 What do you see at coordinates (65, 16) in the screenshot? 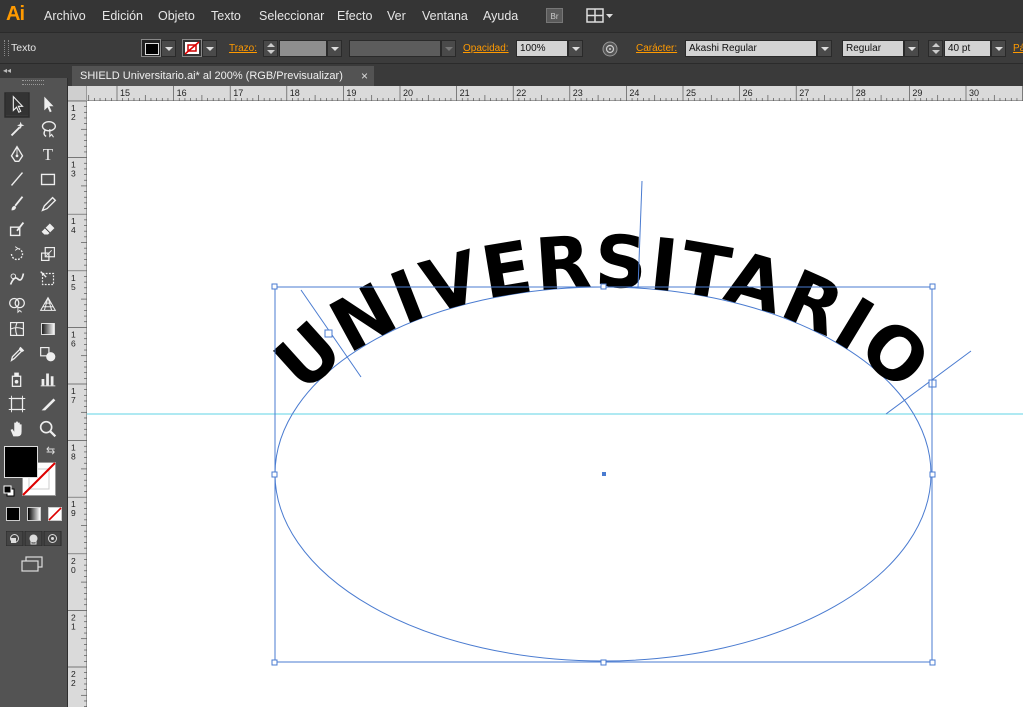
I see `menu-archivo: Archivo` at bounding box center [65, 16].